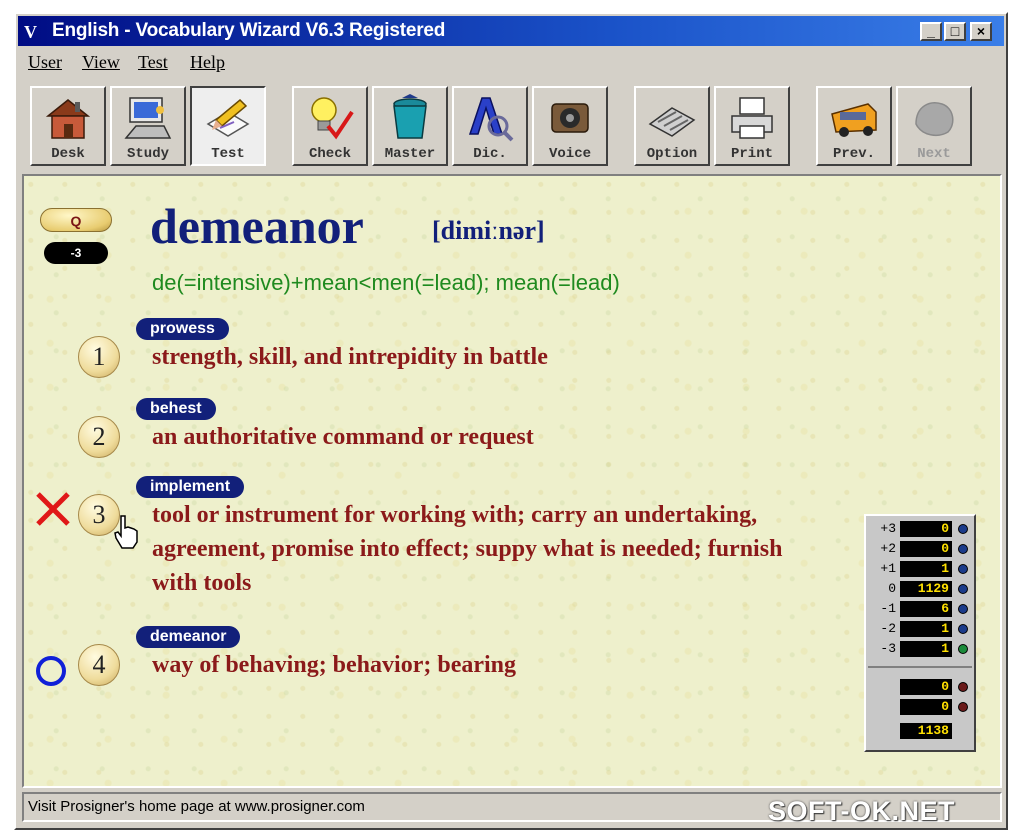  I want to click on minimize-button: _, so click(931, 31).